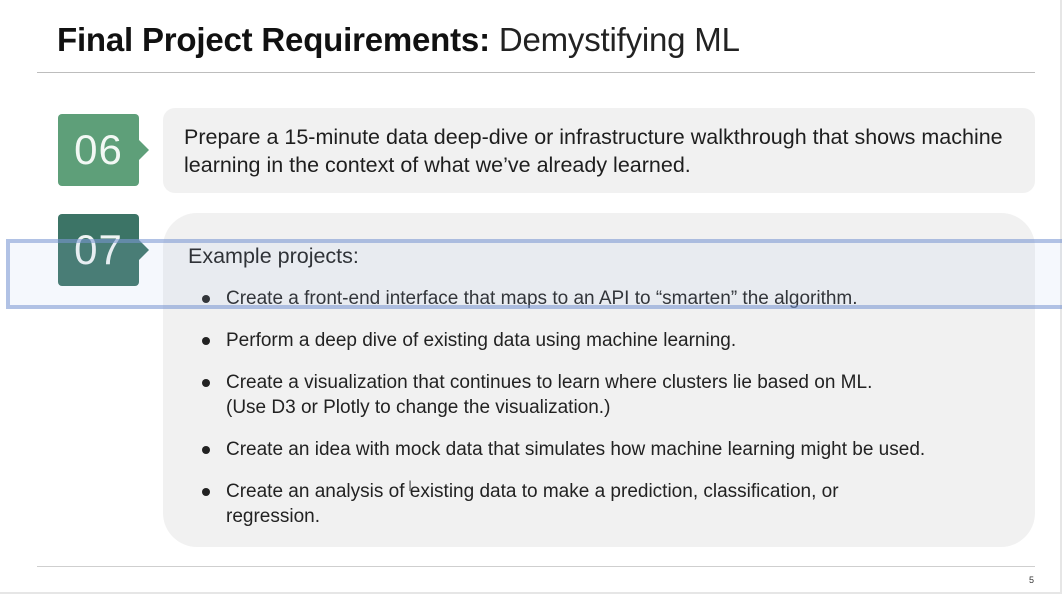 The width and height of the screenshot is (1062, 594). I want to click on title-light: Demystifying ML, so click(619, 39).